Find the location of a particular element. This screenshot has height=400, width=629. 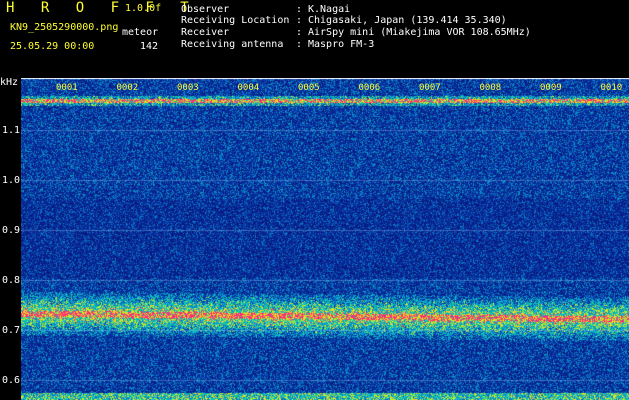

x-tick-label: 0008 is located at coordinates (490, 88).